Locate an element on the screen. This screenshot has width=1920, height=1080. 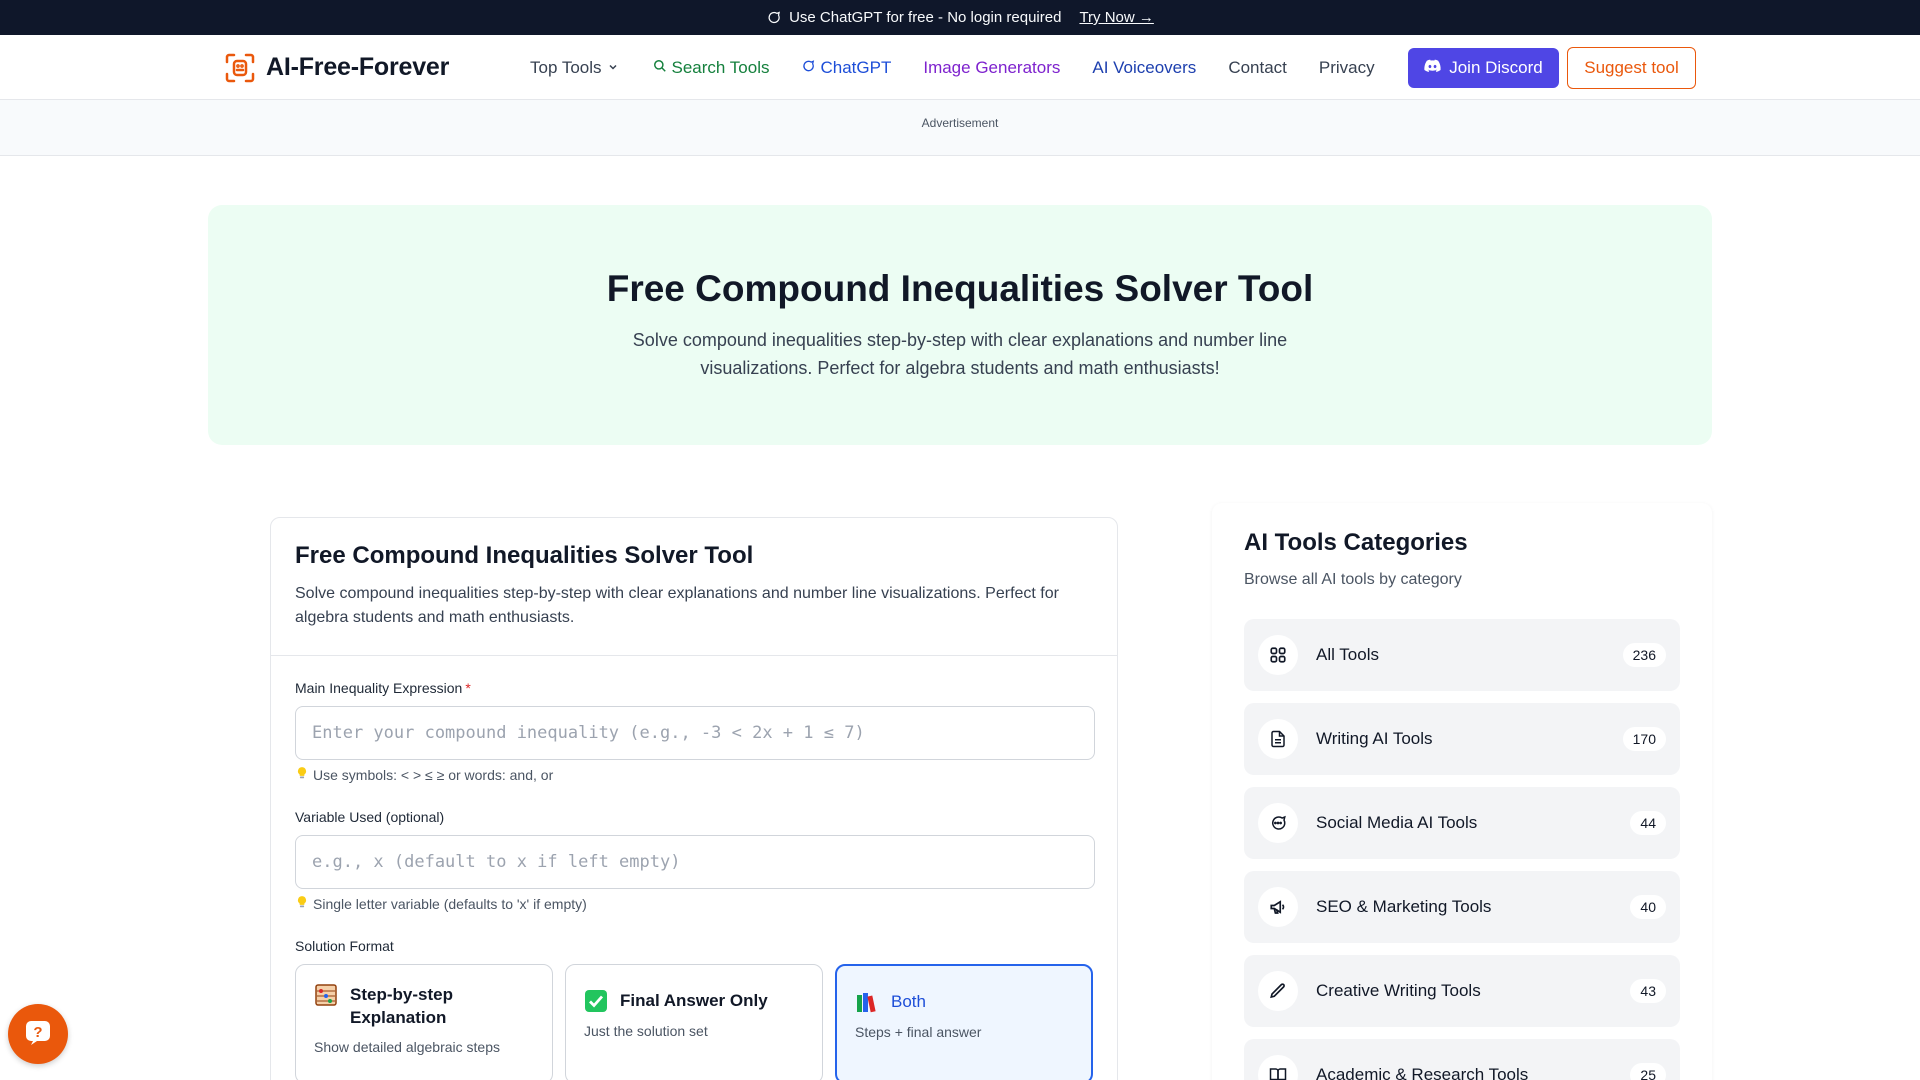
advertisement-label: Advertisement is located at coordinates (960, 123).